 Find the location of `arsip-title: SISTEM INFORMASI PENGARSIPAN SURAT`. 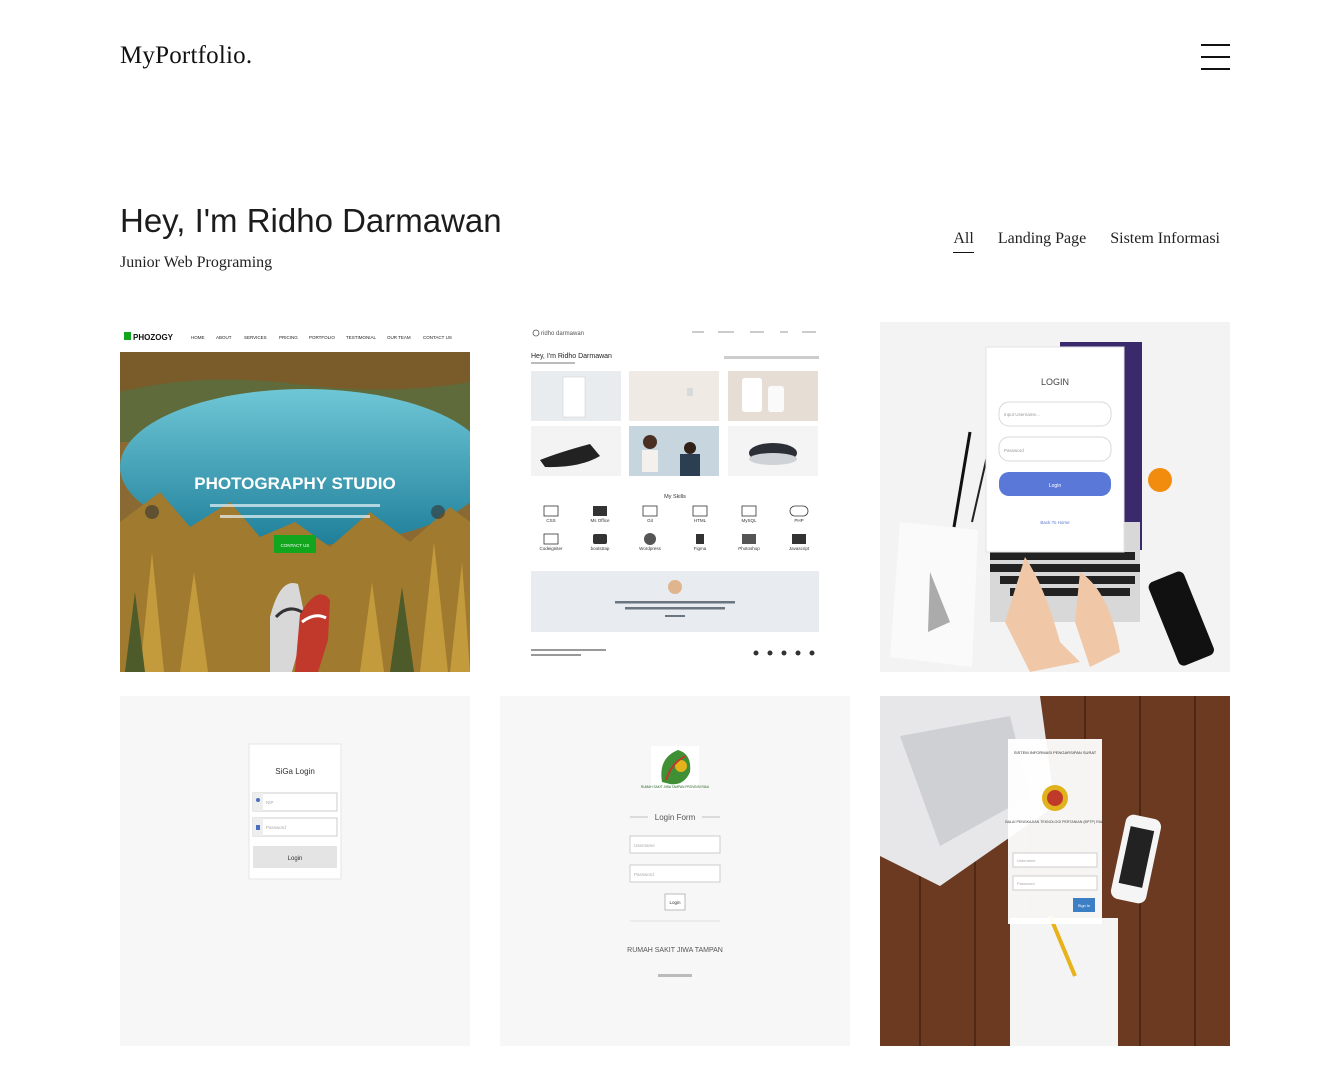

arsip-title: SISTEM INFORMASI PENGARSIPAN SURAT is located at coordinates (1055, 752).